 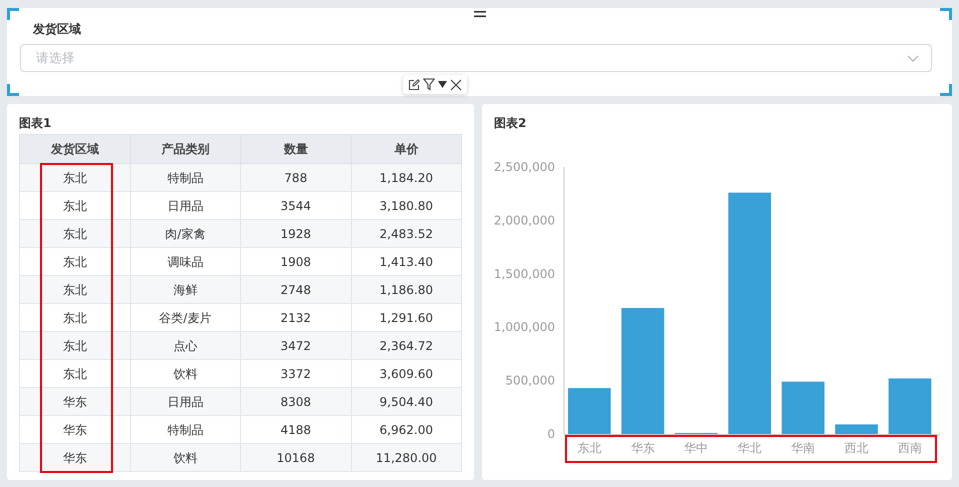 I want to click on table-cell: 2,364.72, so click(x=406, y=346).